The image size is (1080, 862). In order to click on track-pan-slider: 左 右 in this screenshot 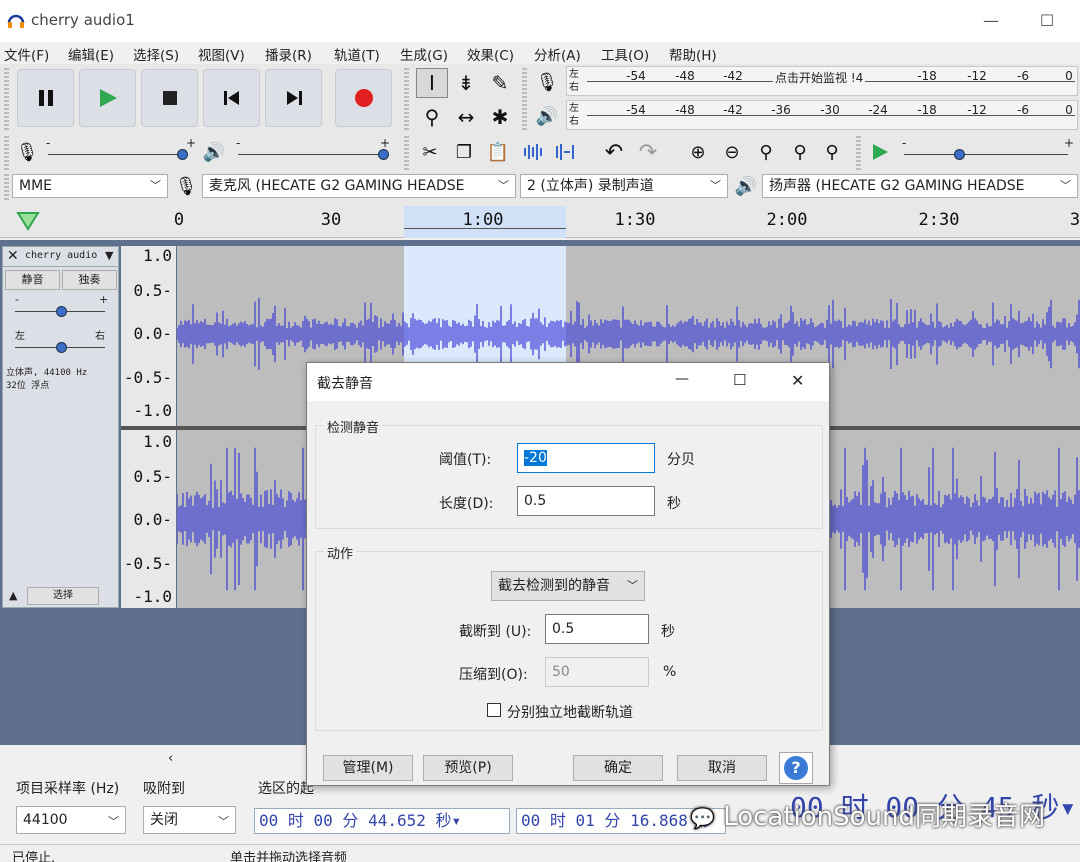, I will do `click(61, 340)`.